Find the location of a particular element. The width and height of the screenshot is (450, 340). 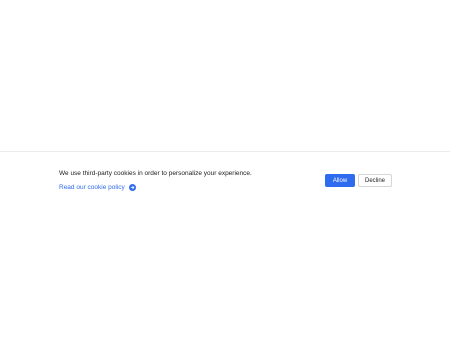

cookie-policy-link: Read our cookie policy is located at coordinates (97, 187).